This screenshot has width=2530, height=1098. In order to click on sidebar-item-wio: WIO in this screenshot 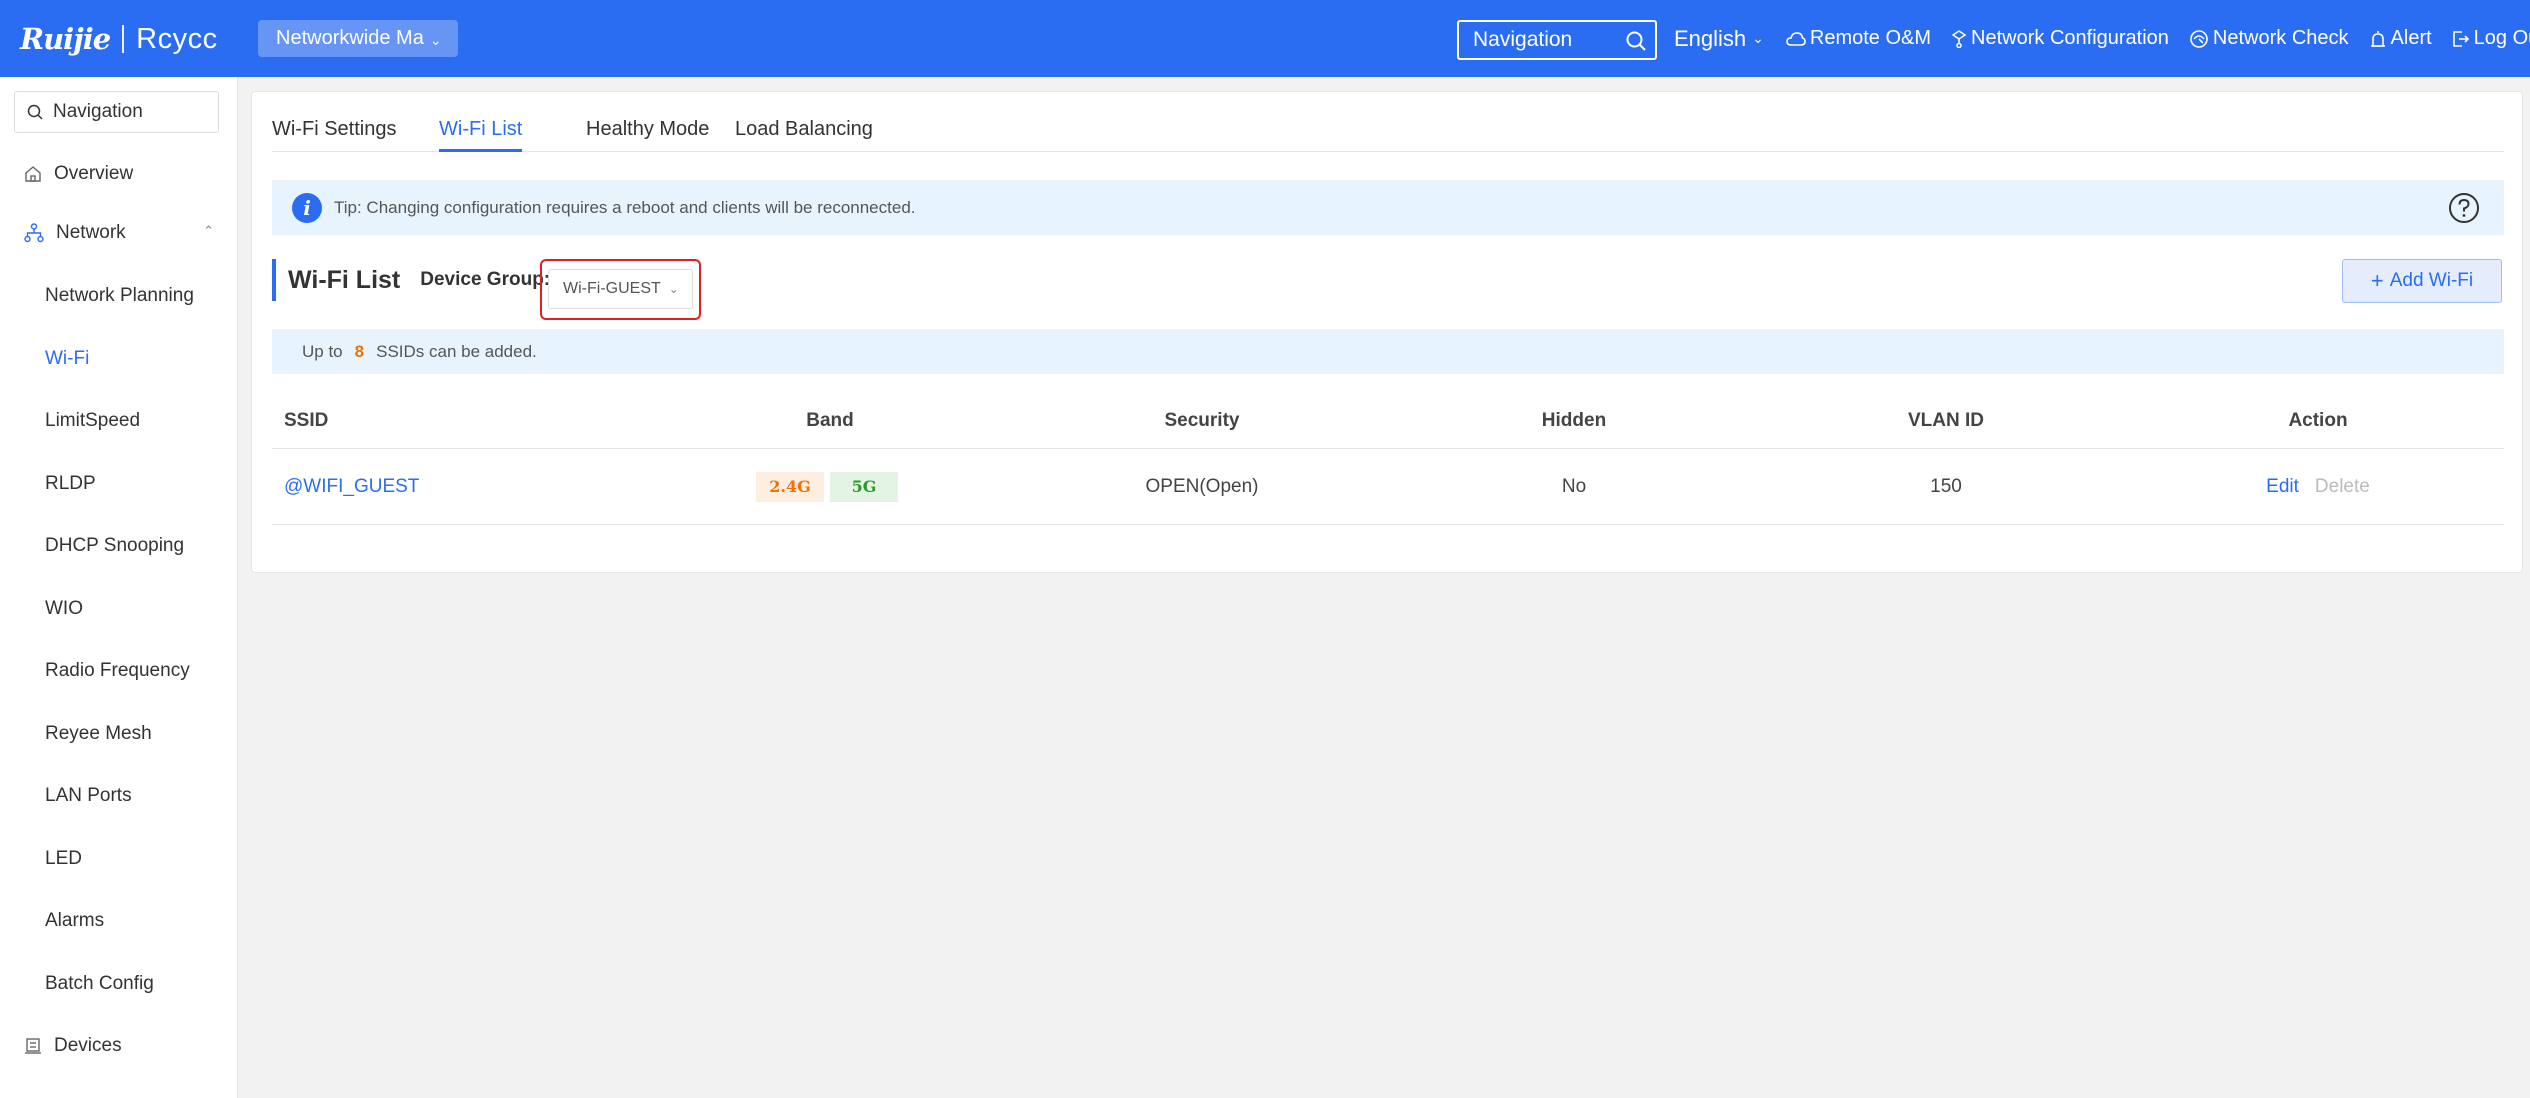, I will do `click(119, 609)`.